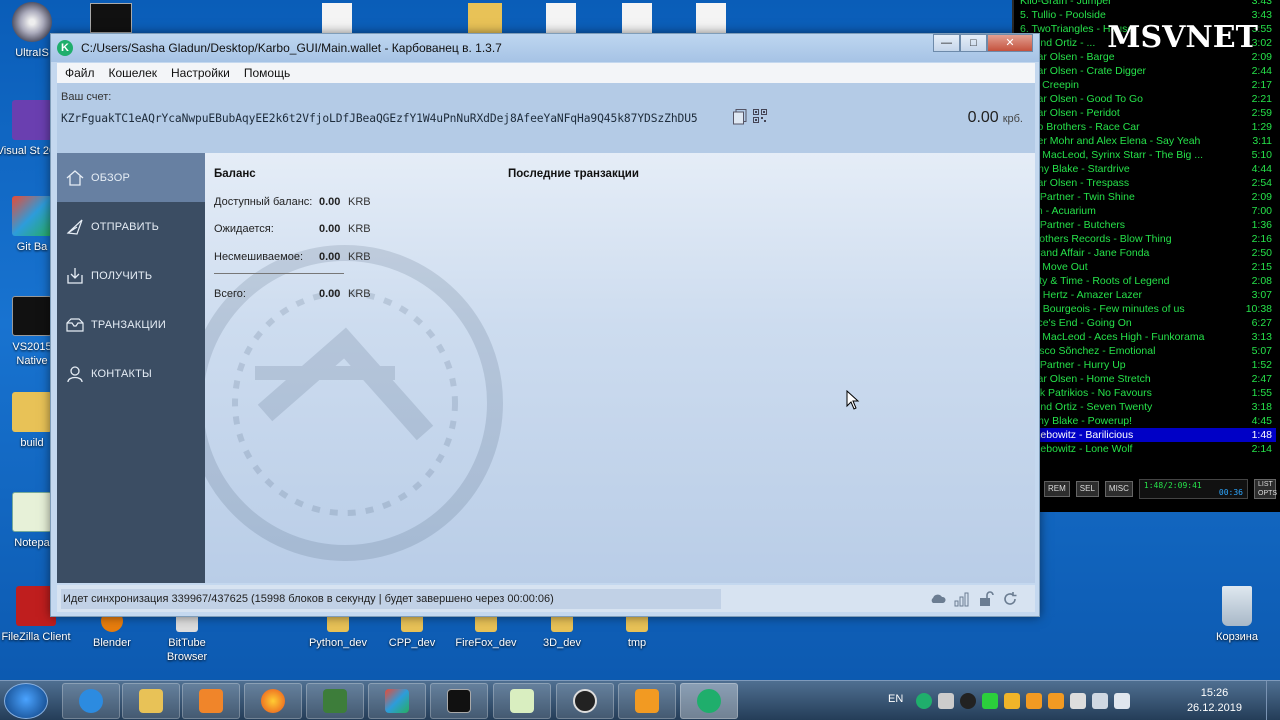 This screenshot has width=1280, height=720. I want to click on folder-icon, so click(151, 701).